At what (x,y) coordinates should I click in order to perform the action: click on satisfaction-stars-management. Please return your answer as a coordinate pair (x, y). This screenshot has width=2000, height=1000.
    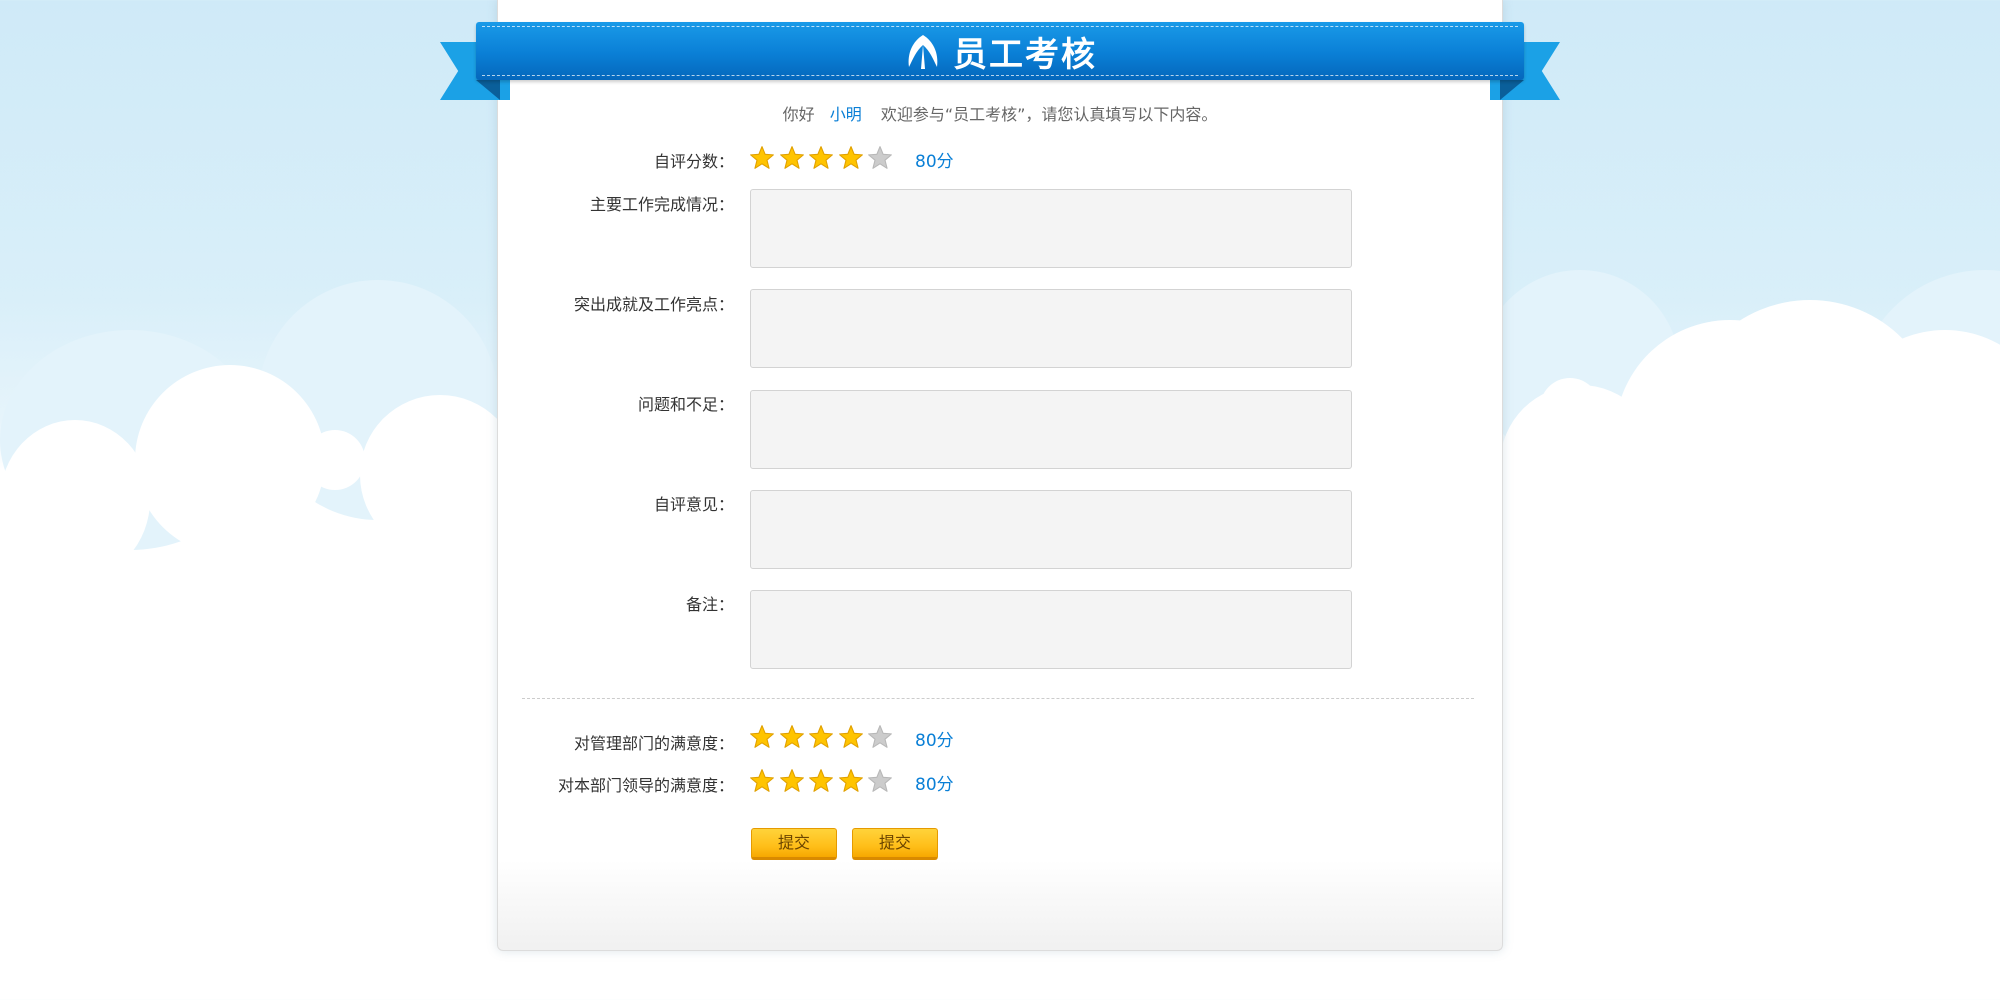
    Looking at the image, I should click on (823, 737).